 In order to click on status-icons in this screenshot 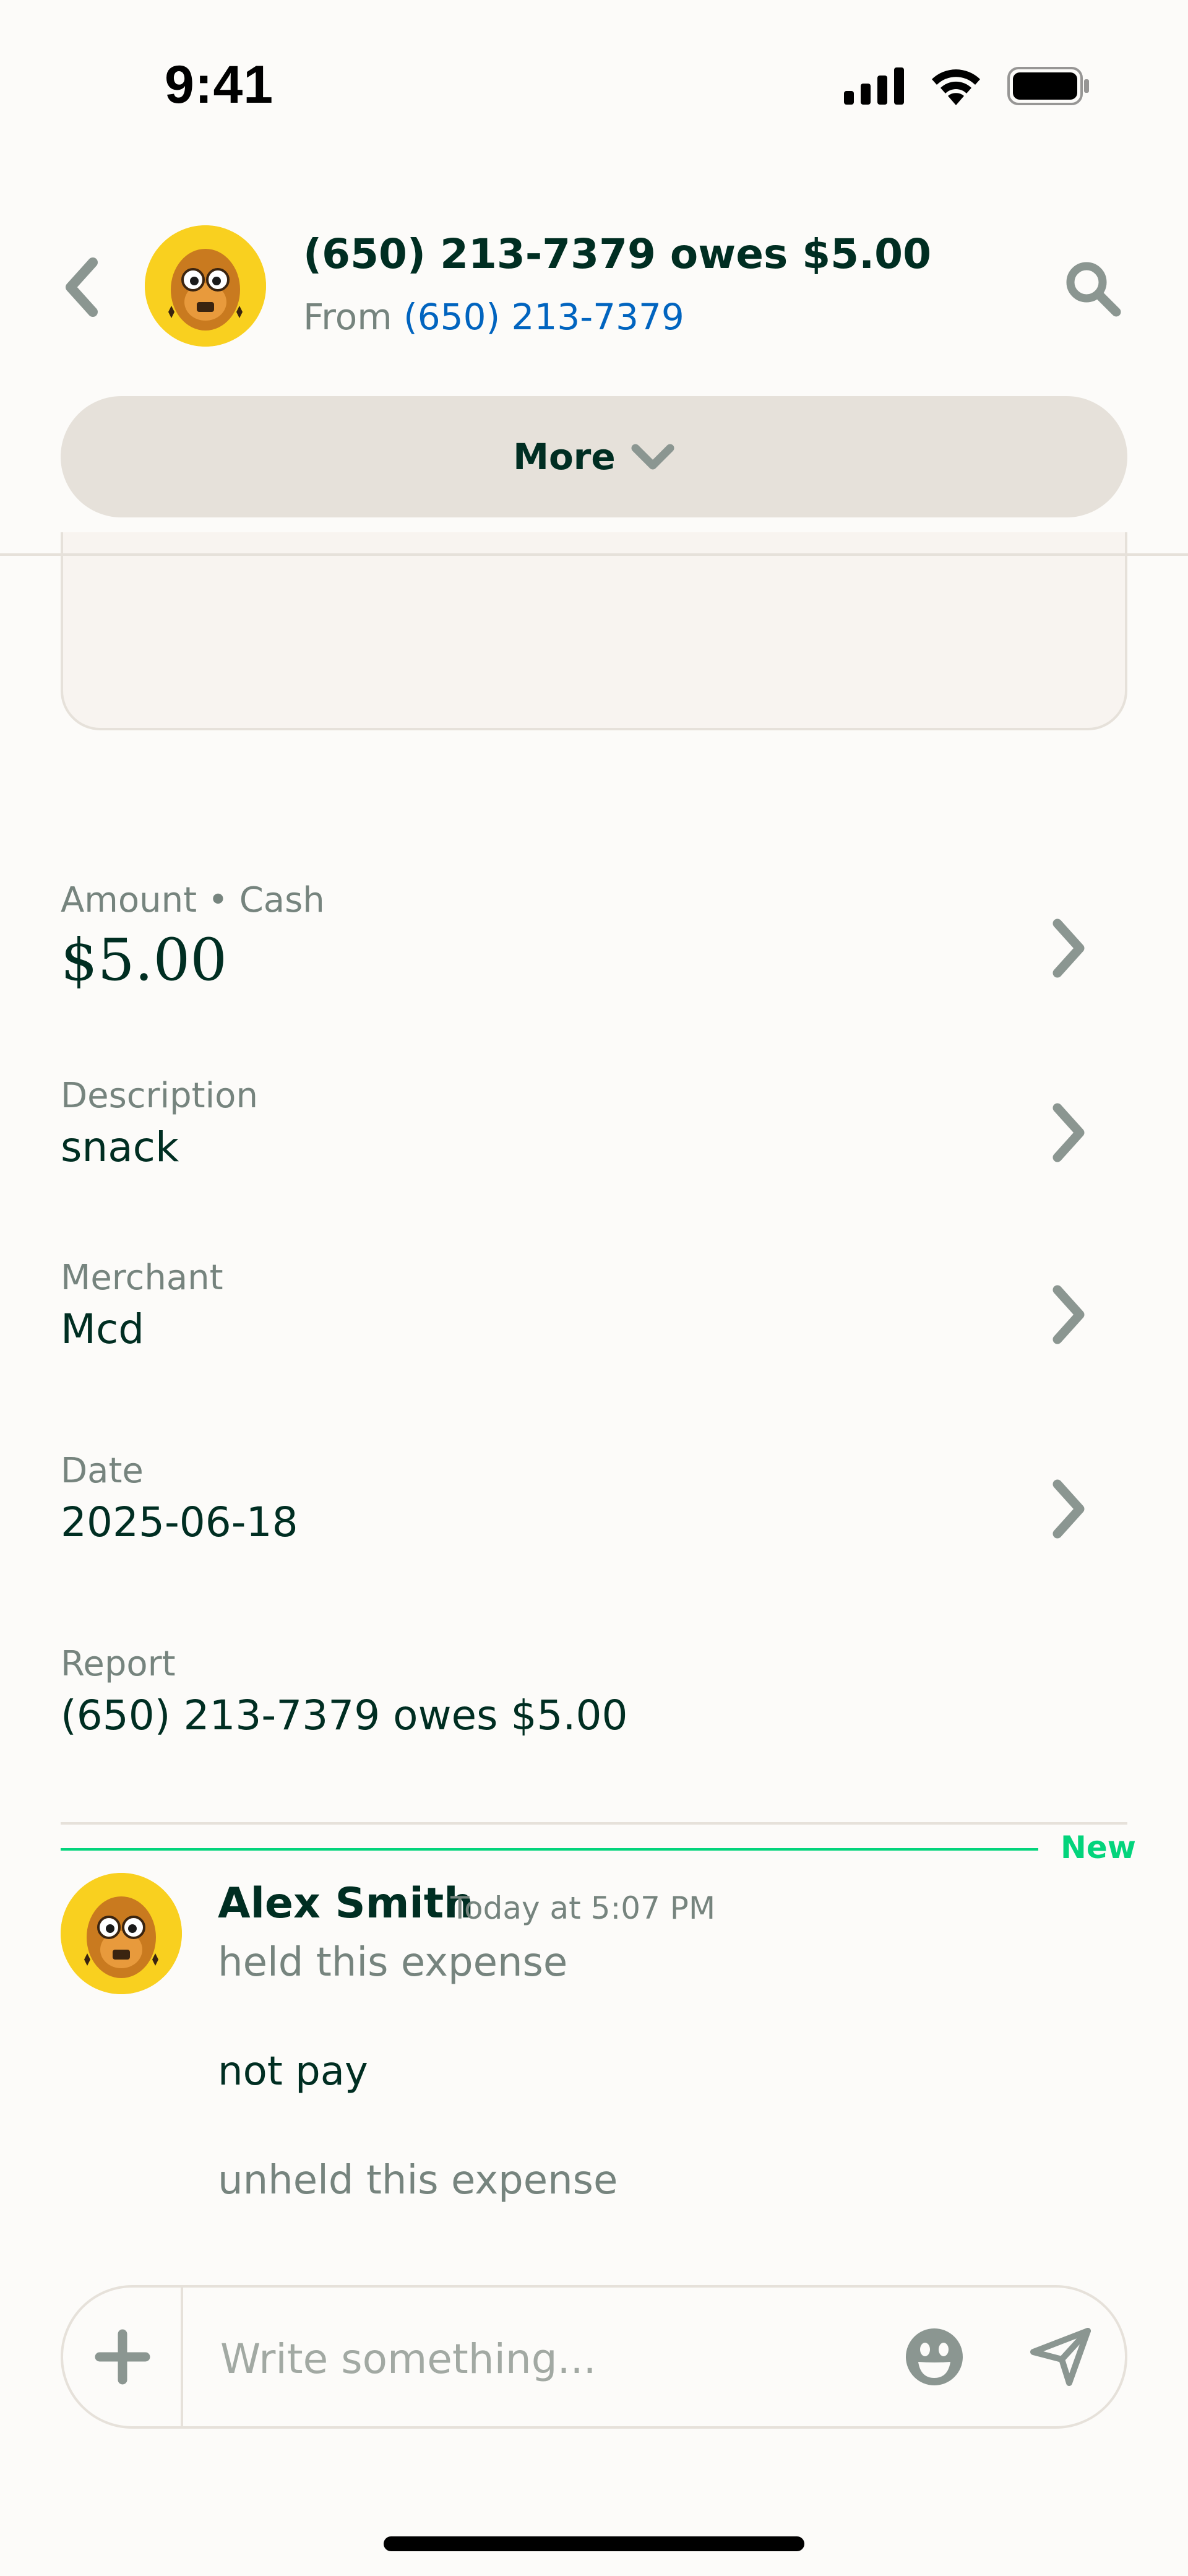, I will do `click(967, 86)`.